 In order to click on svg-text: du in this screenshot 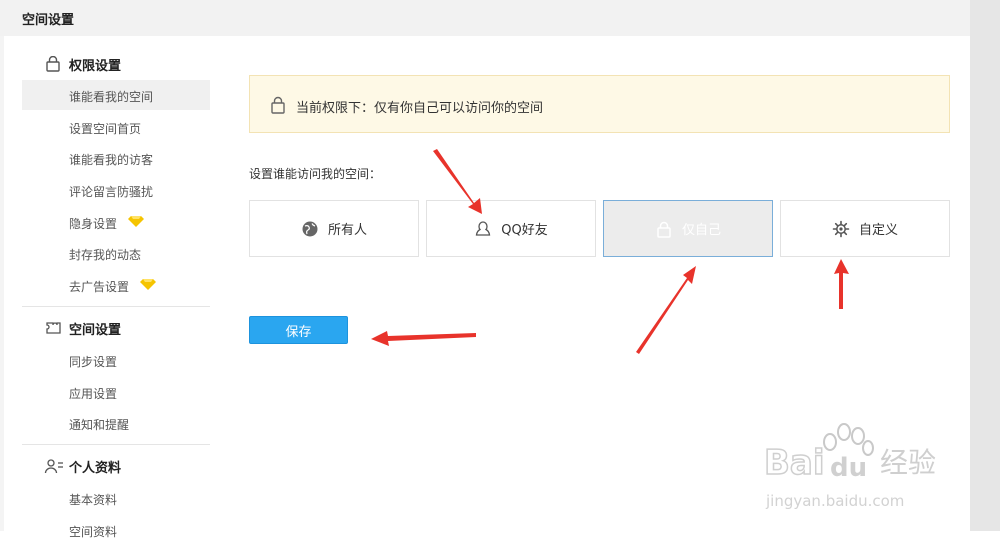, I will do `click(848, 468)`.